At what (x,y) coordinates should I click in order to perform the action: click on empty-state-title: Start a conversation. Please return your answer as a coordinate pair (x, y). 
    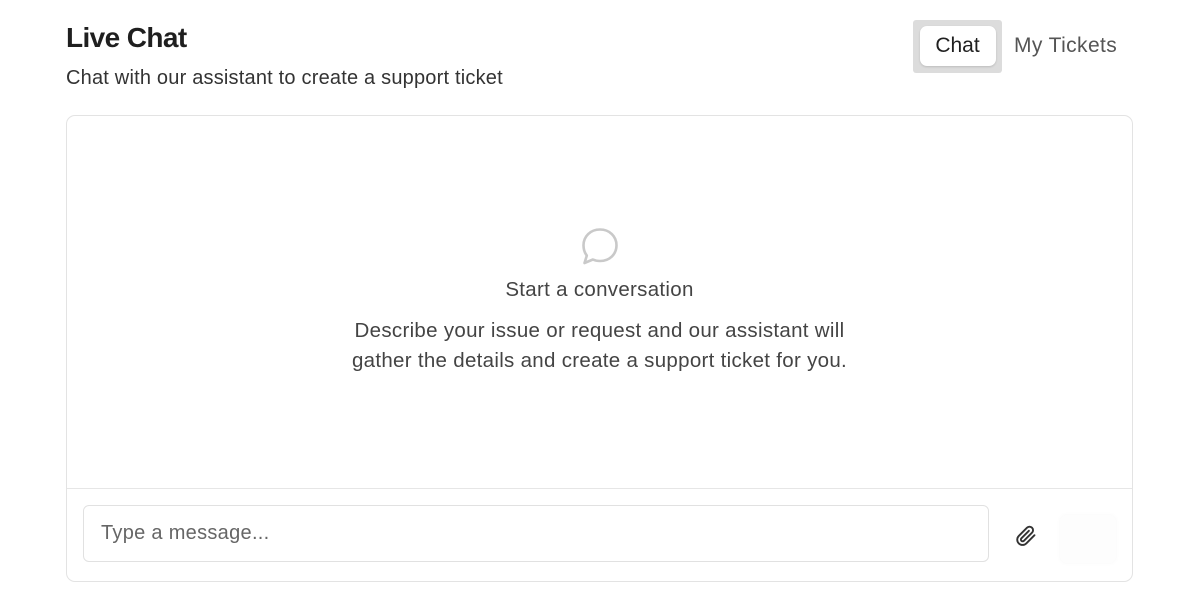
    Looking at the image, I should click on (599, 289).